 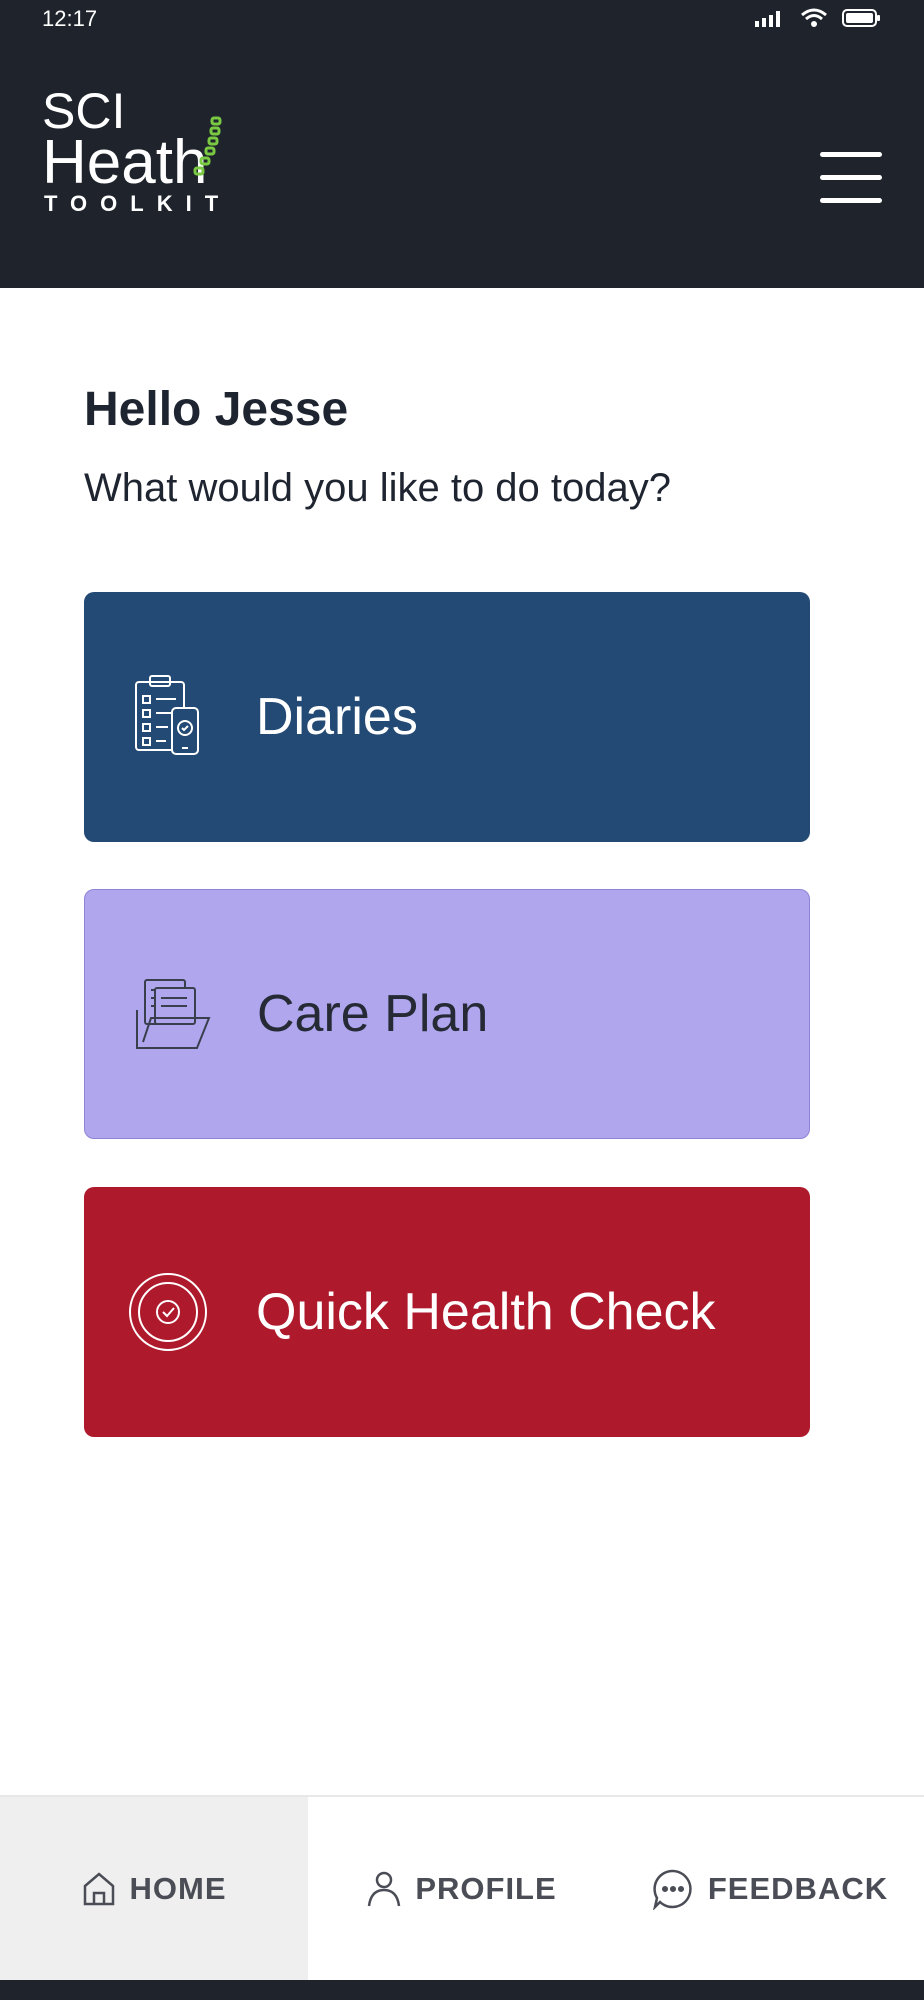 I want to click on sci-health-toolkit-logo: SCI Heath TOOLKIT, so click(x=152, y=151).